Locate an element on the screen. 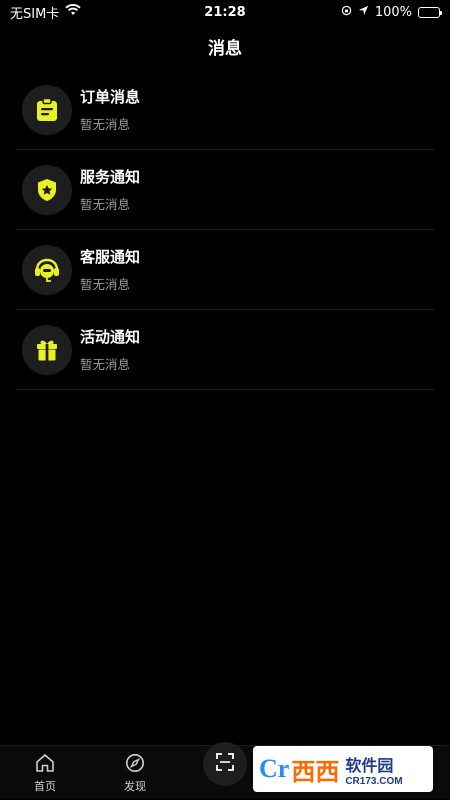  tab-discover: 发现 is located at coordinates (135, 773).